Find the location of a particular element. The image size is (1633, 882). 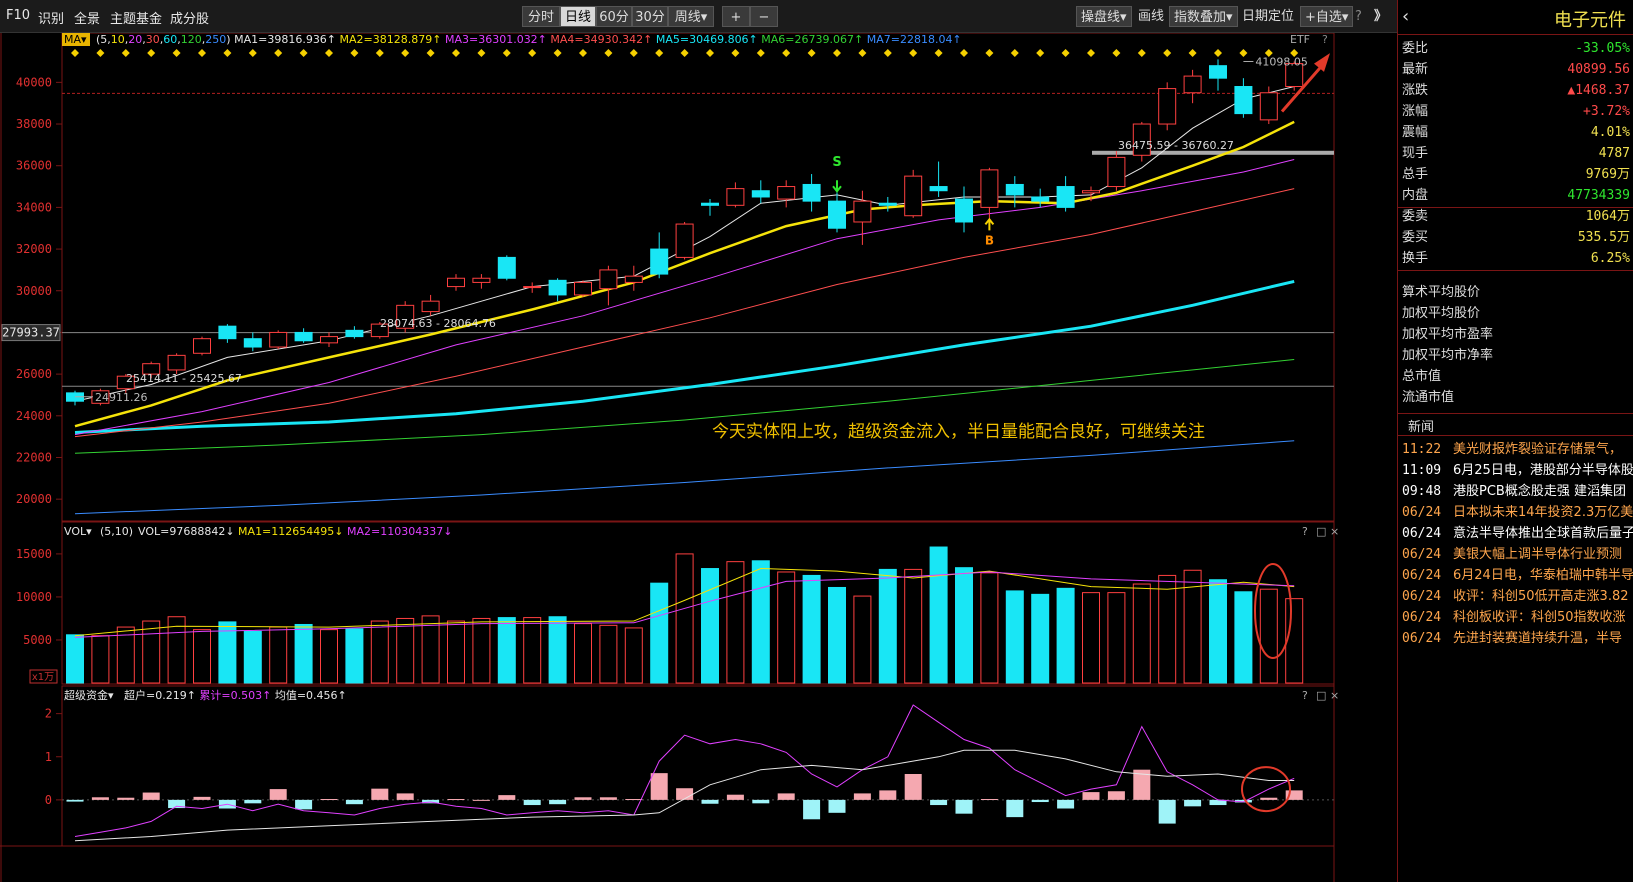

fund-panel-control-icon: ? is located at coordinates (1305, 695).